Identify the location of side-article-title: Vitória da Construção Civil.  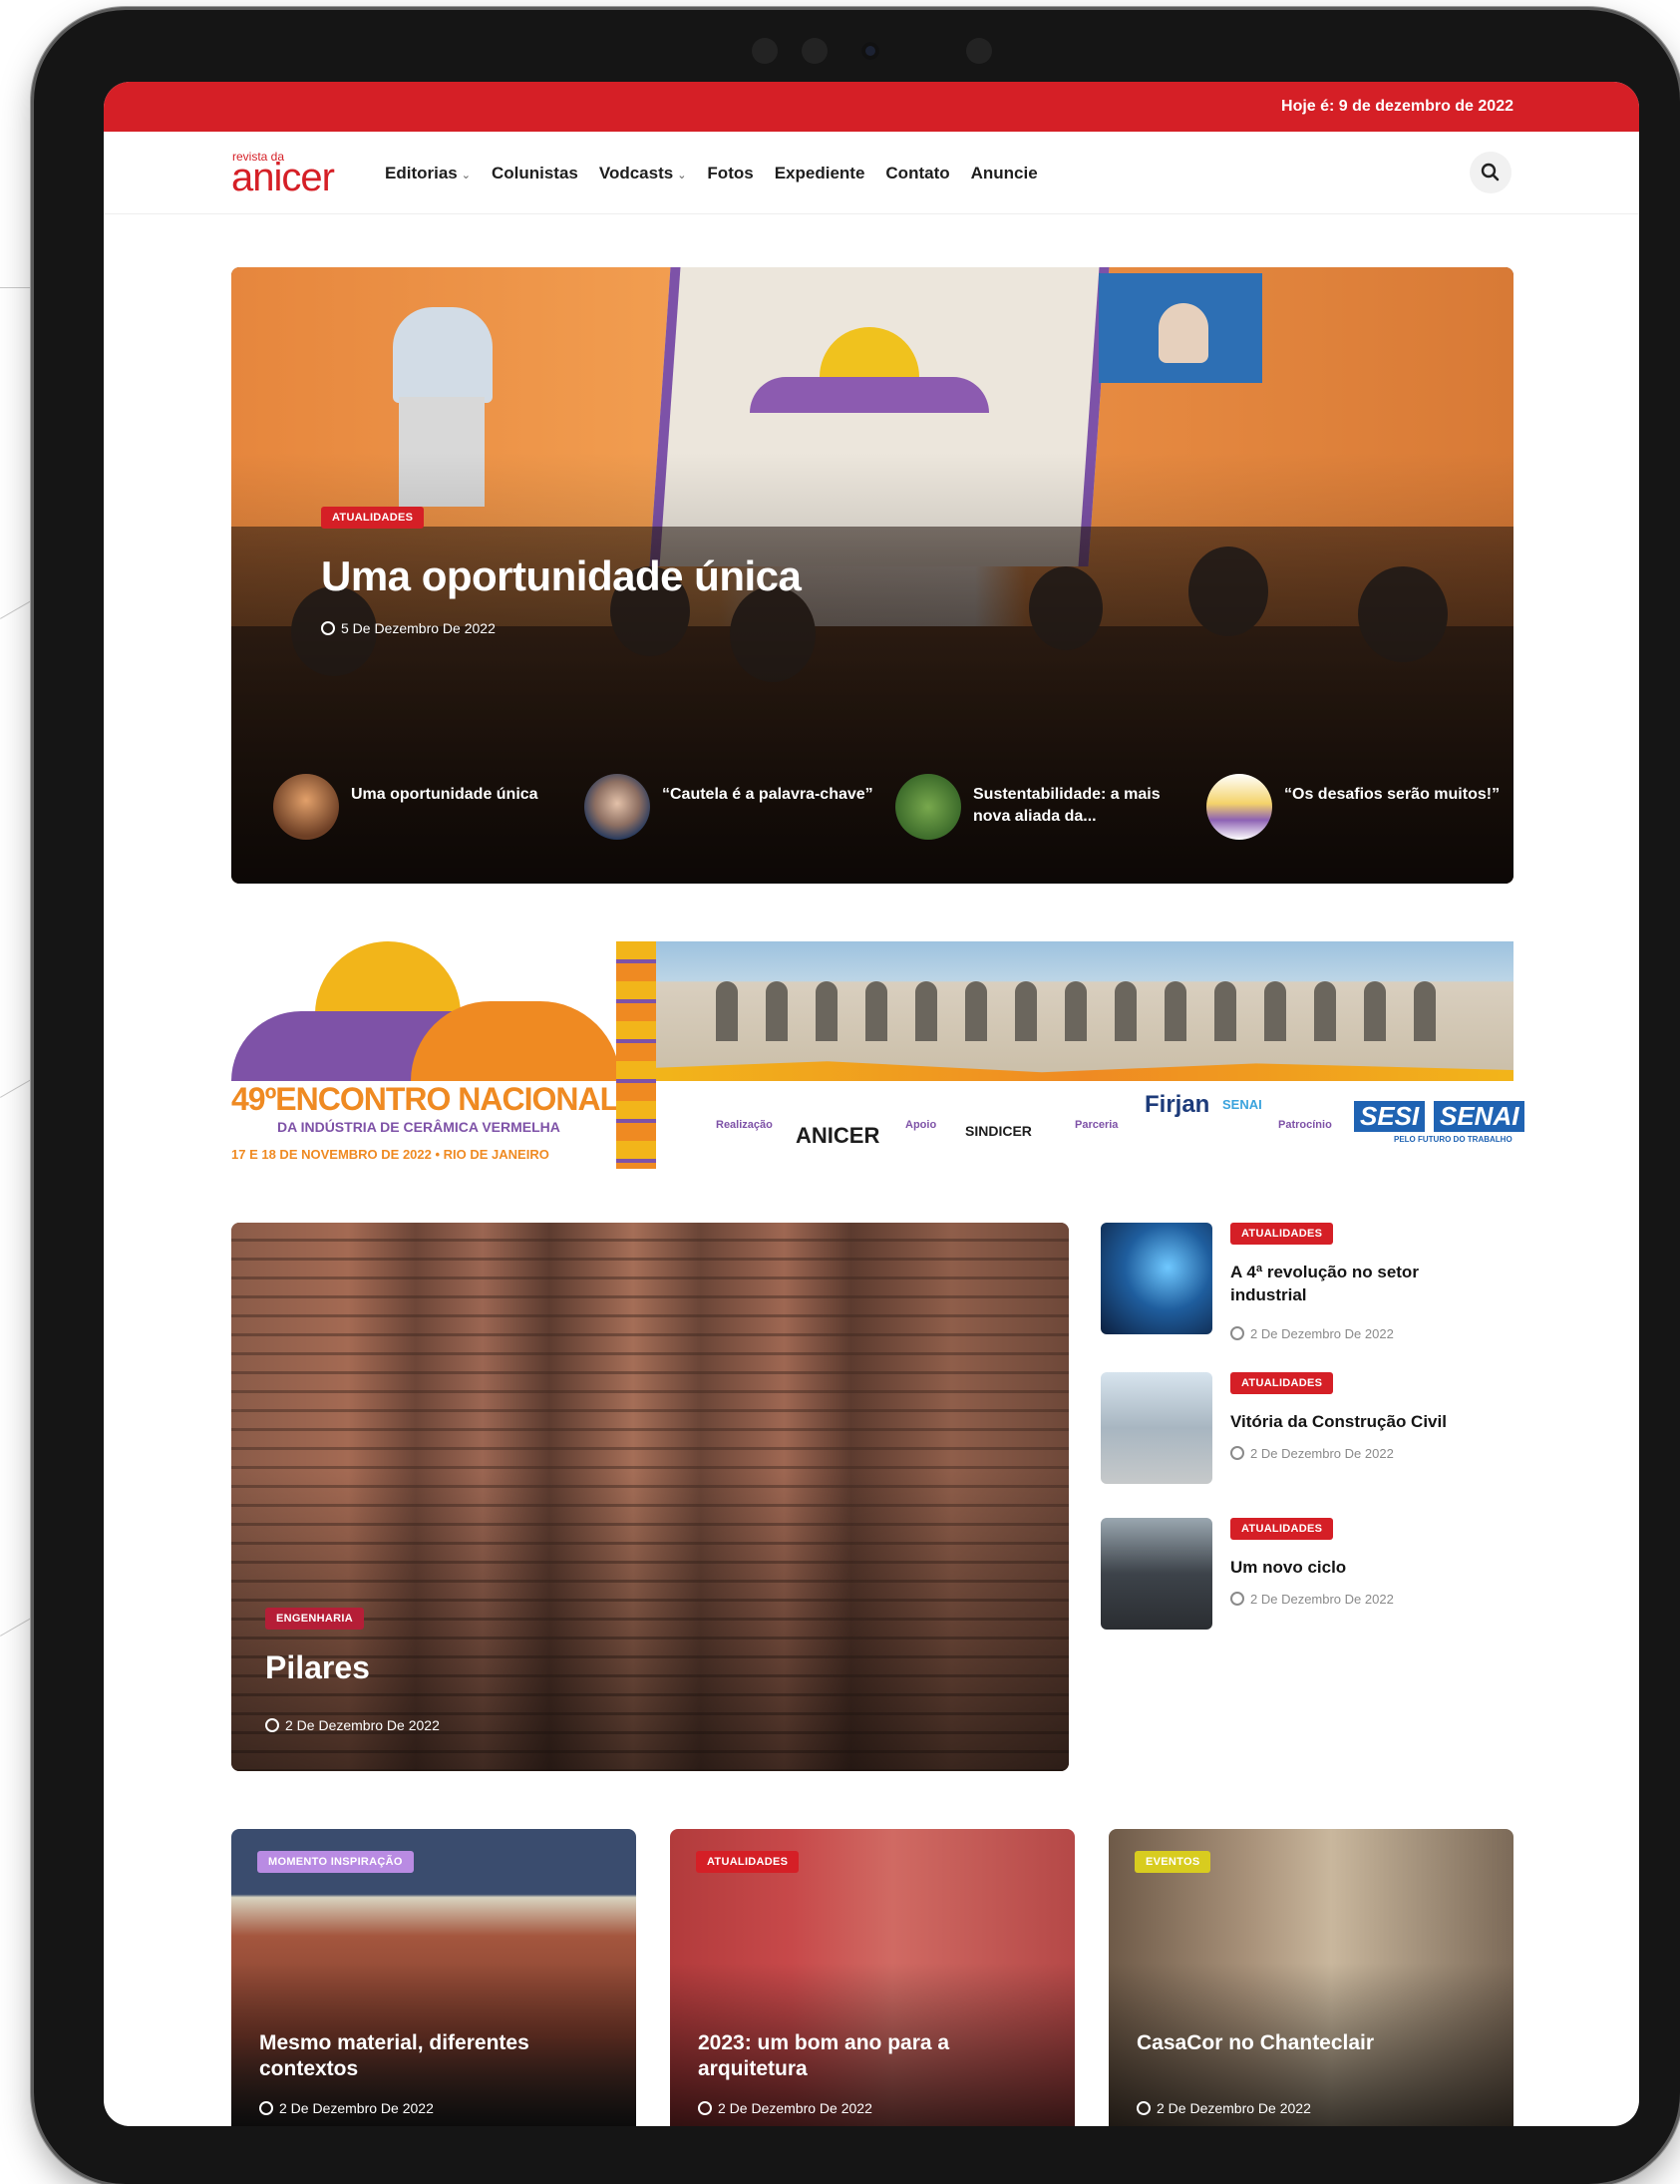
(1355, 1421).